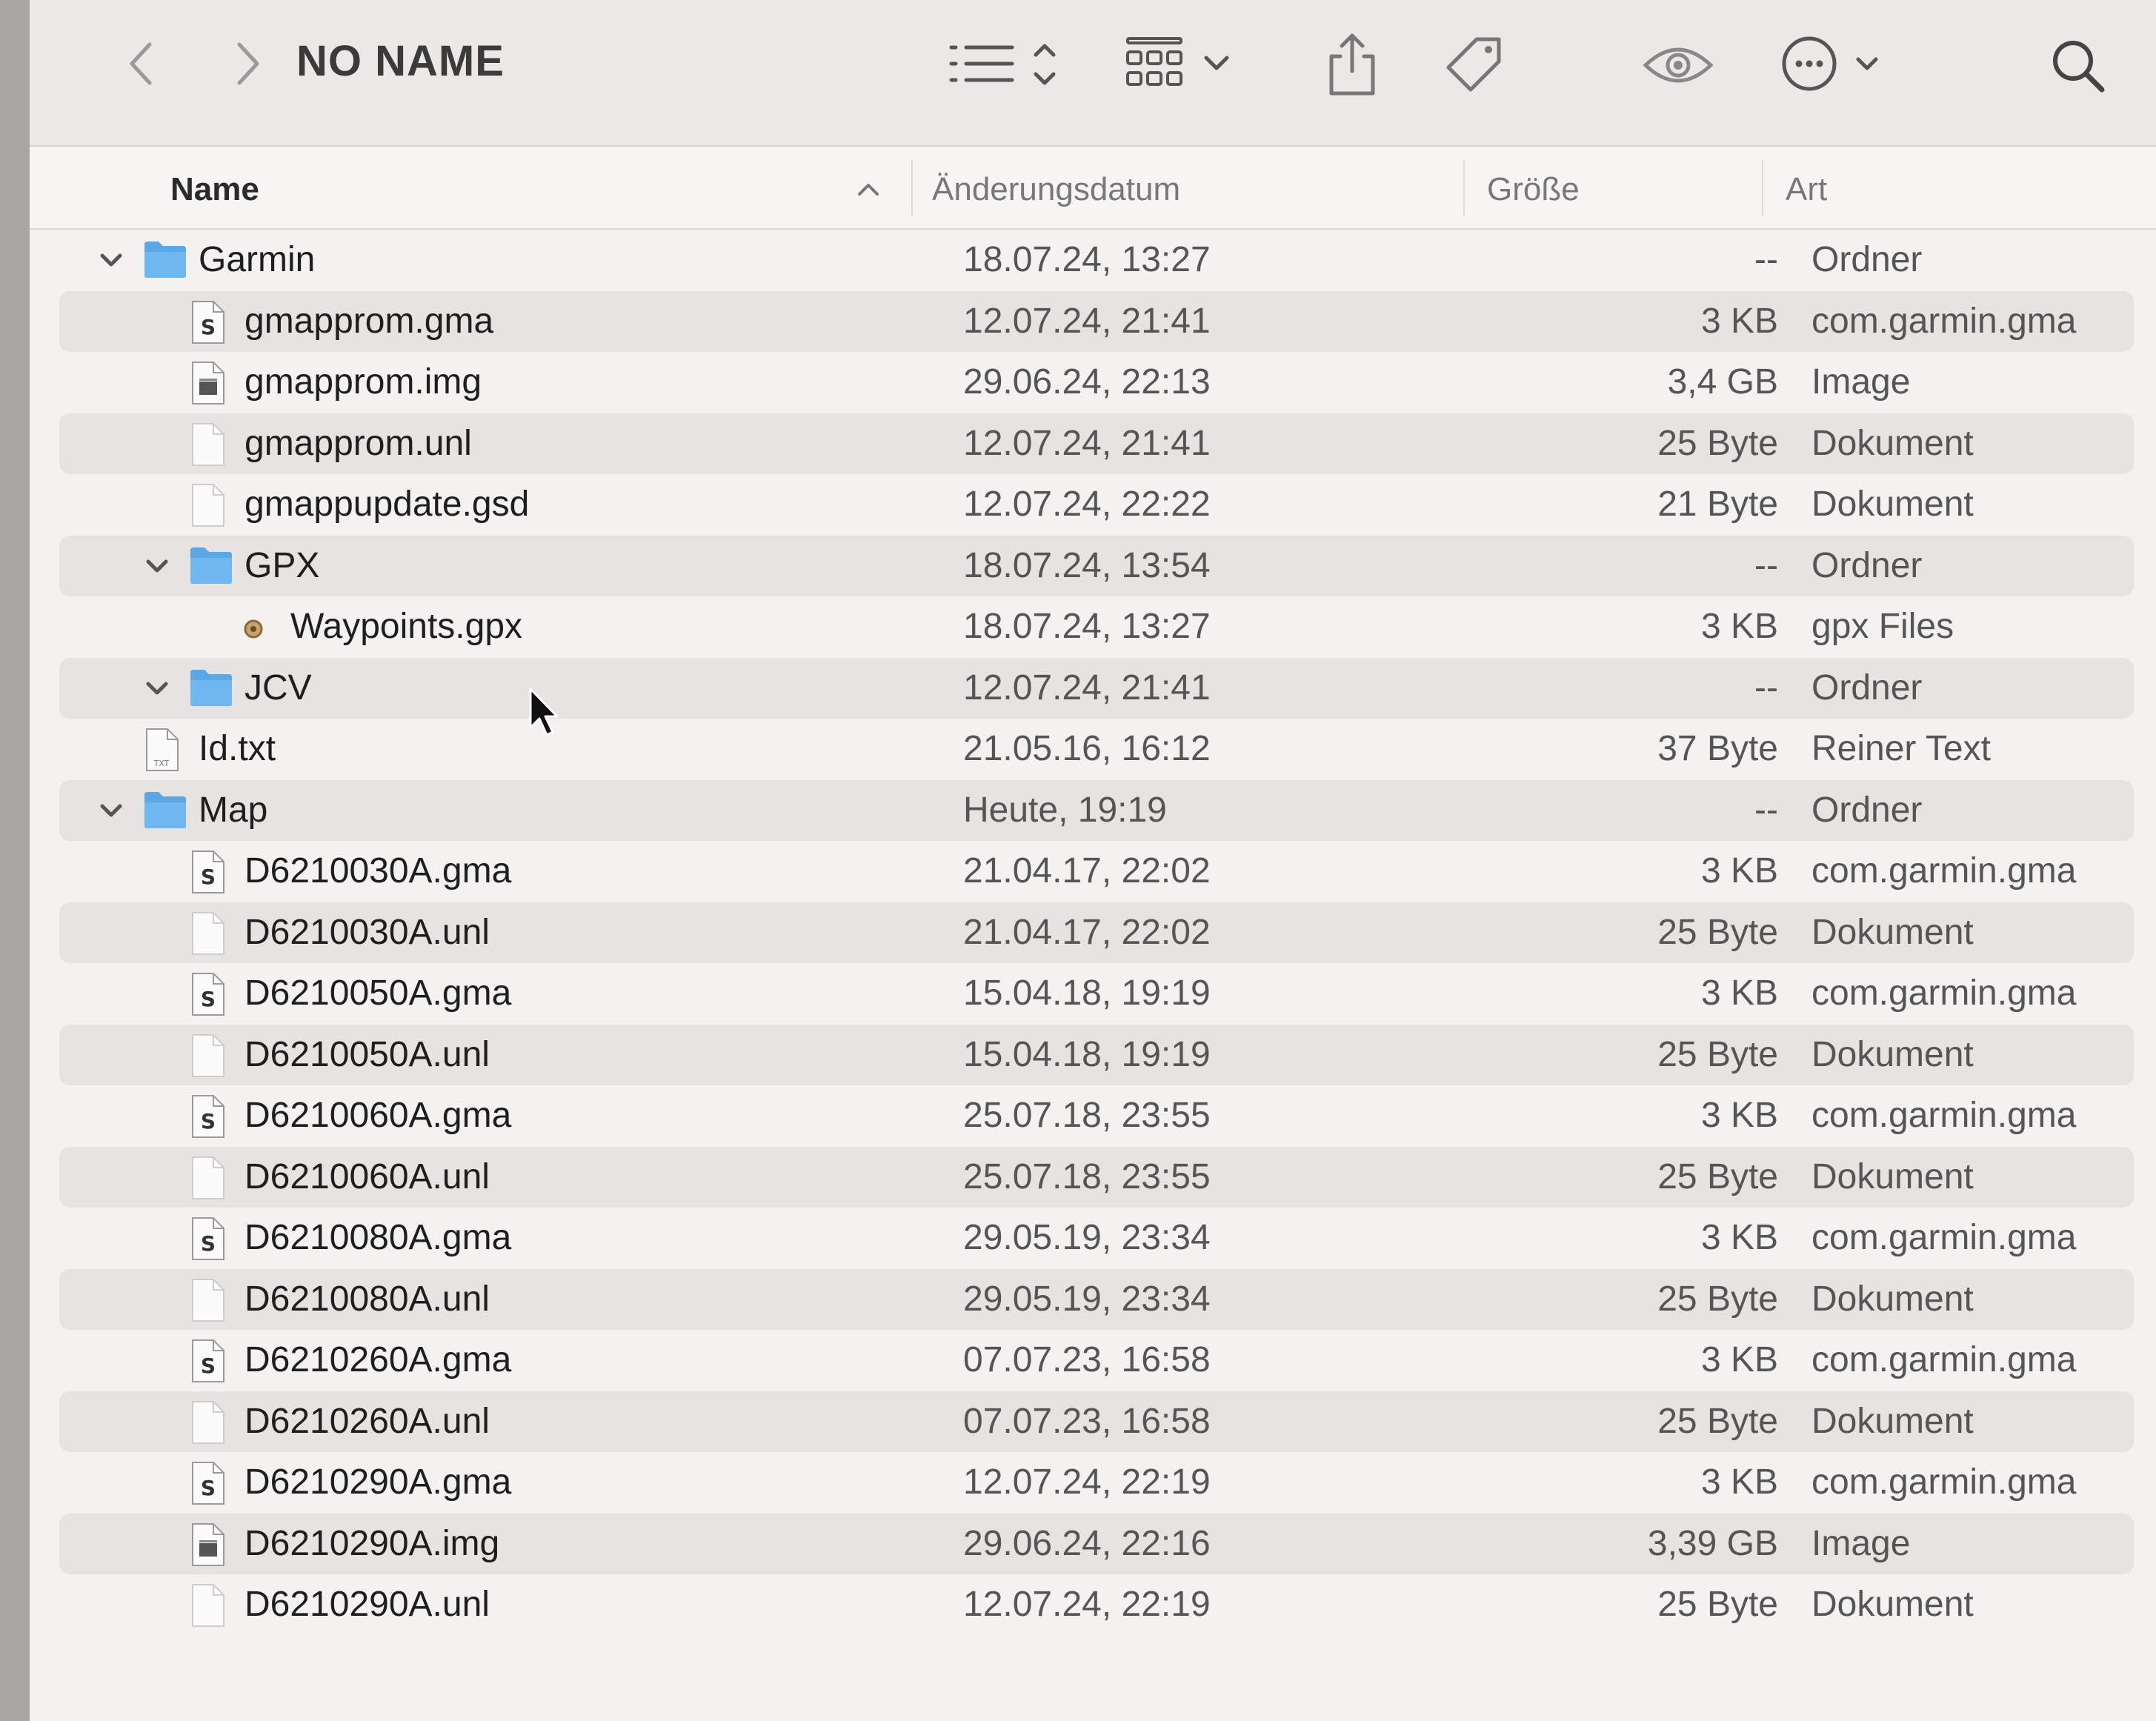 Image resolution: width=2156 pixels, height=1721 pixels. What do you see at coordinates (1474, 65) in the screenshot?
I see `tag-button` at bounding box center [1474, 65].